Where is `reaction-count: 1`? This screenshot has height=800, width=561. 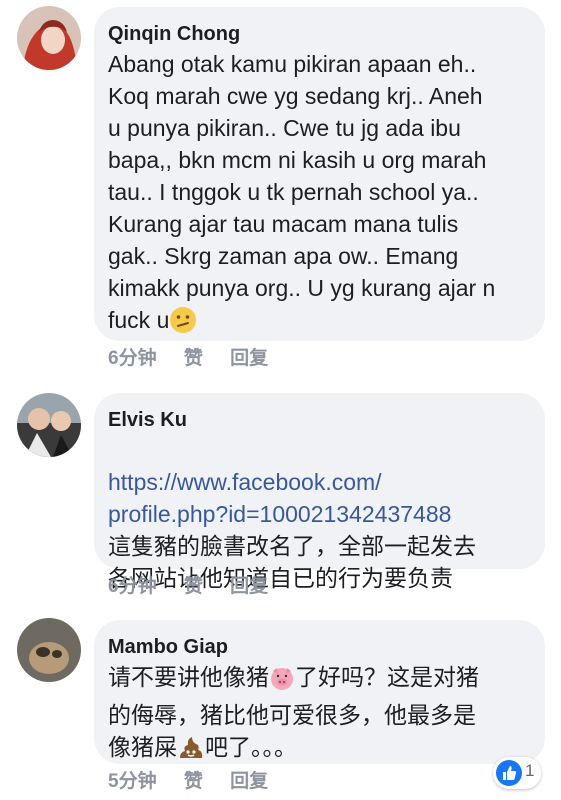
reaction-count: 1 is located at coordinates (530, 770).